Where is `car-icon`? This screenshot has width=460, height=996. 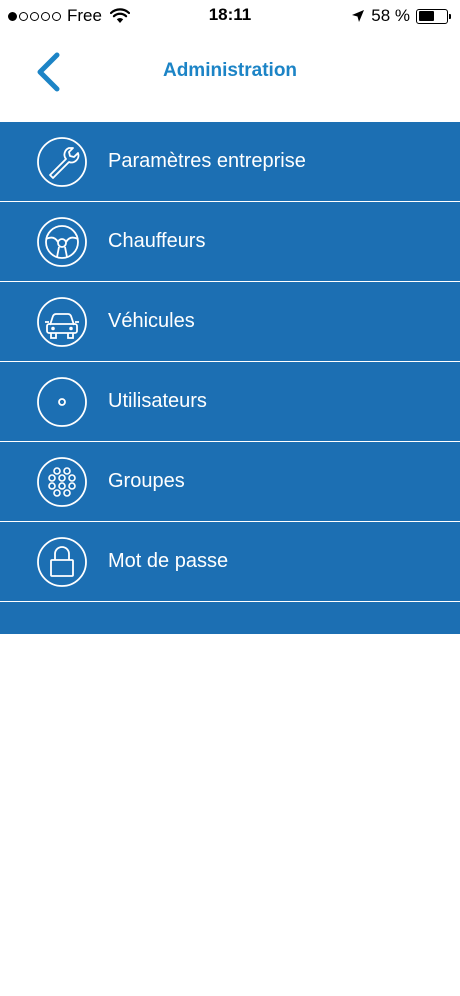
car-icon is located at coordinates (62, 321).